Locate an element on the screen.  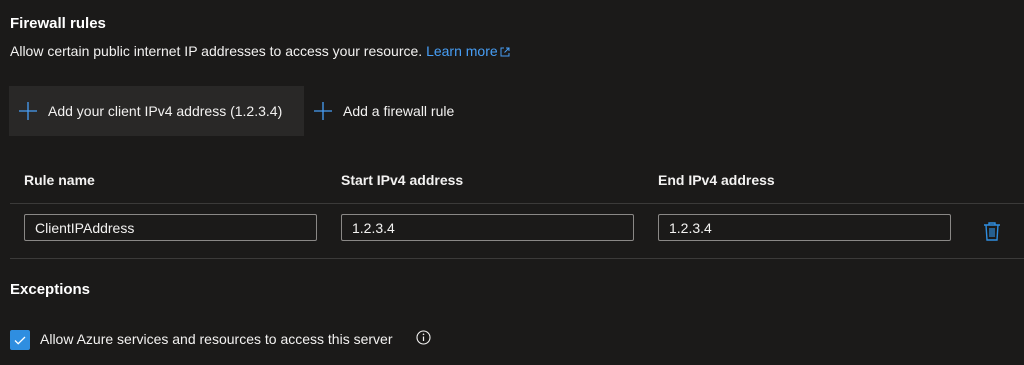
start-ip-input is located at coordinates (487, 227).